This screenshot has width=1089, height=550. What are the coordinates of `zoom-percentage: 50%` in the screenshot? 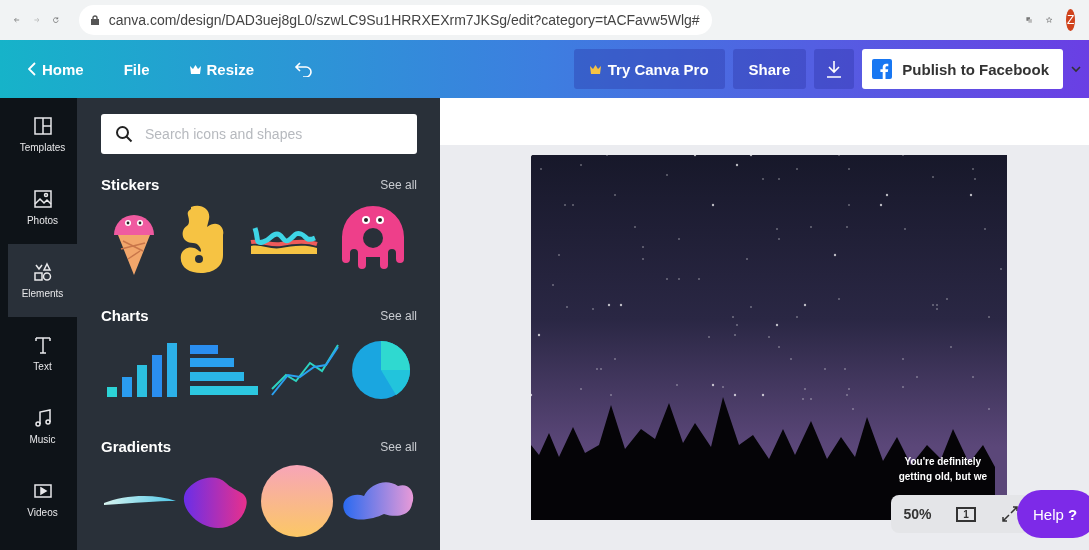 It's located at (917, 514).